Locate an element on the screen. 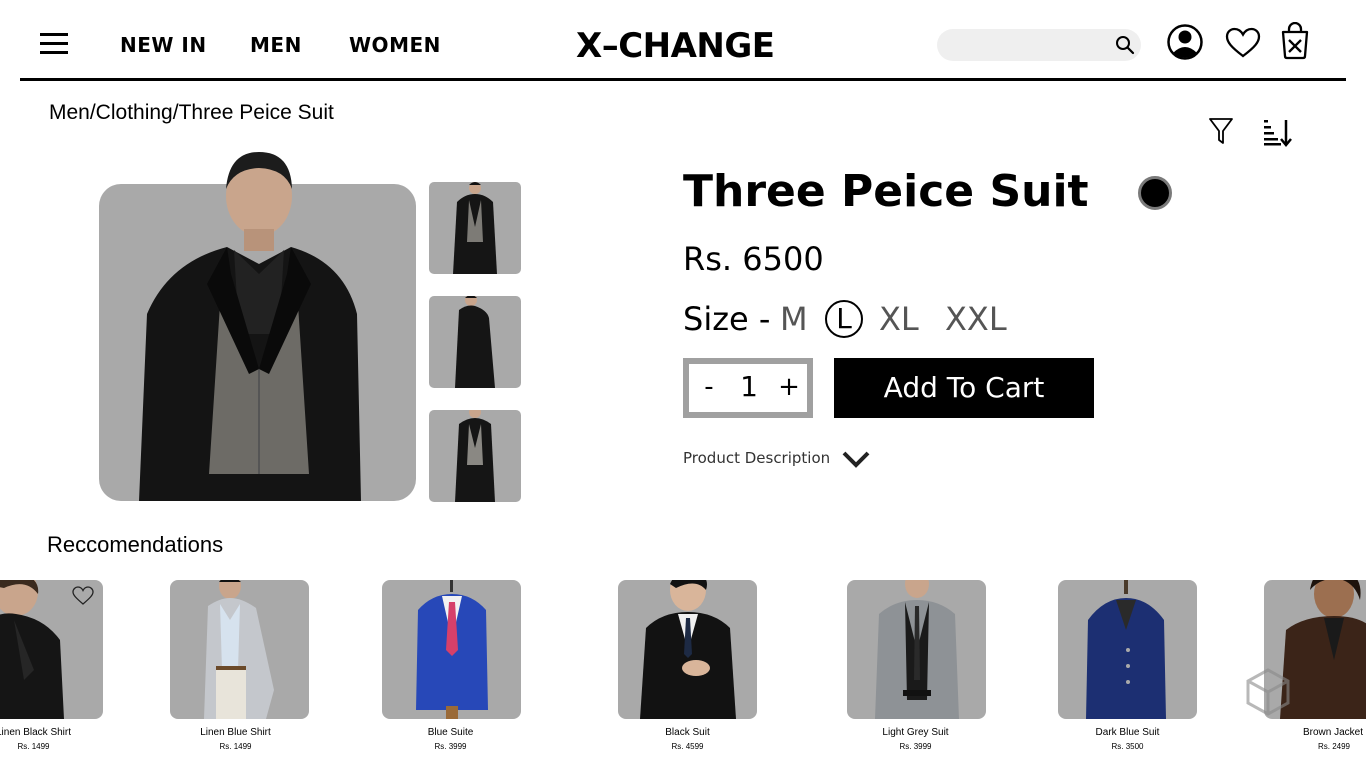 This screenshot has height=768, width=1366. recommendation-price: Rs. 2499 is located at coordinates (1333, 746).